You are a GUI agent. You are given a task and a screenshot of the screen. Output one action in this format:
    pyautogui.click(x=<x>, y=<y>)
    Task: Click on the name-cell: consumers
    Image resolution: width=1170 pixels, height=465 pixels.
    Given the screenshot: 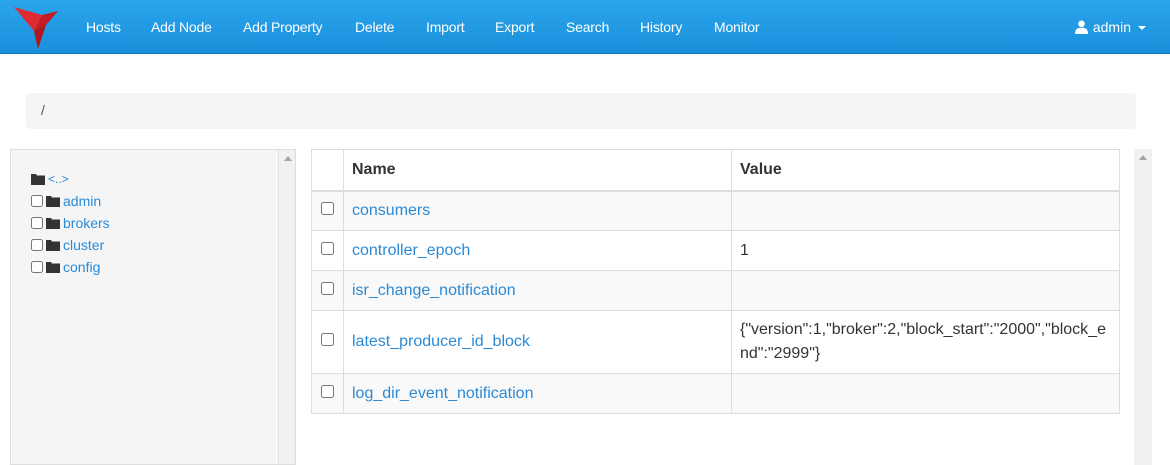 What is the action you would take?
    pyautogui.click(x=537, y=210)
    